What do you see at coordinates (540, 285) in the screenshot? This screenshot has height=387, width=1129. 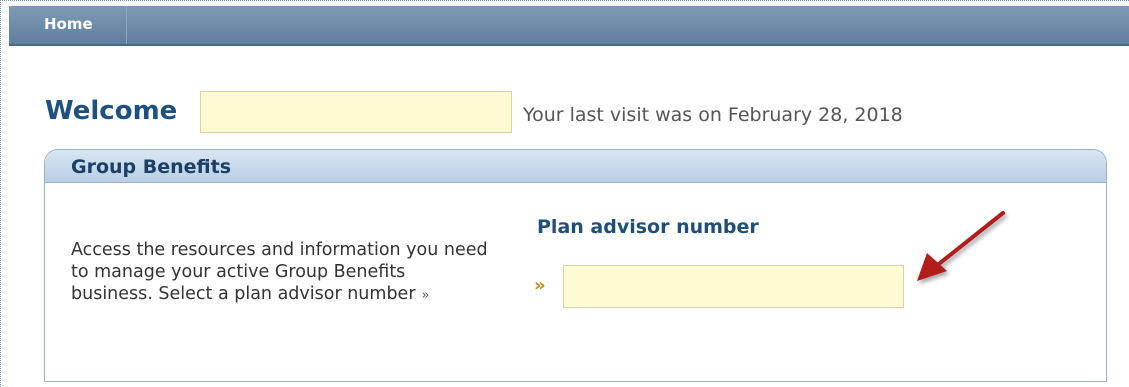 I see `double-chevron-right-icon: »` at bounding box center [540, 285].